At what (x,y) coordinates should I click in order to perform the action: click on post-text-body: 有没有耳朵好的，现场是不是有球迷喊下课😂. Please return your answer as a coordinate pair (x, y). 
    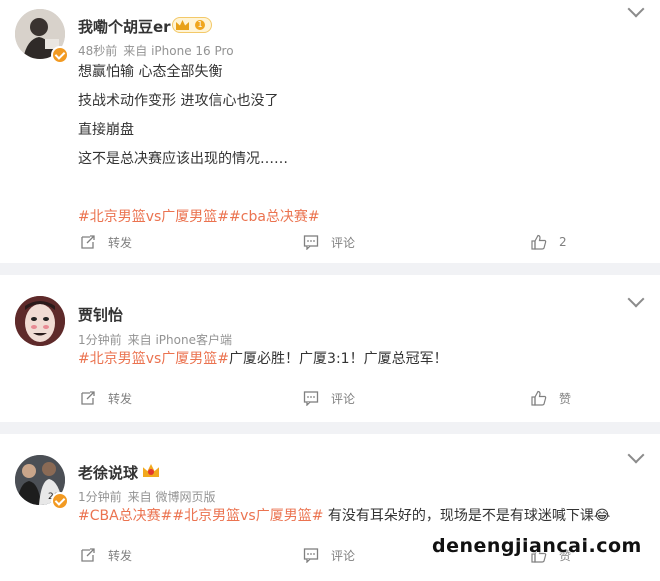
    Looking at the image, I should click on (467, 516).